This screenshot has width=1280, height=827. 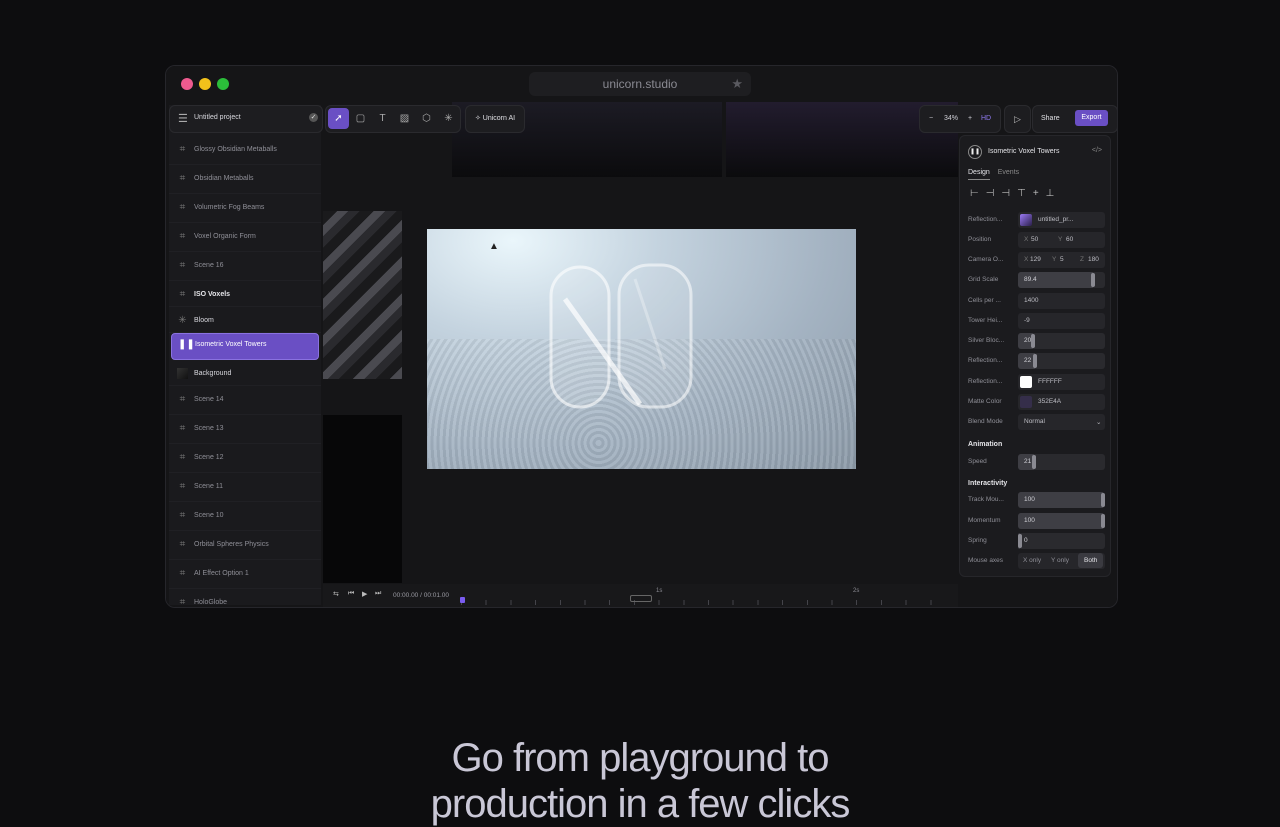 What do you see at coordinates (225, 236) in the screenshot?
I see `layer-label: Voxel Organic Form` at bounding box center [225, 236].